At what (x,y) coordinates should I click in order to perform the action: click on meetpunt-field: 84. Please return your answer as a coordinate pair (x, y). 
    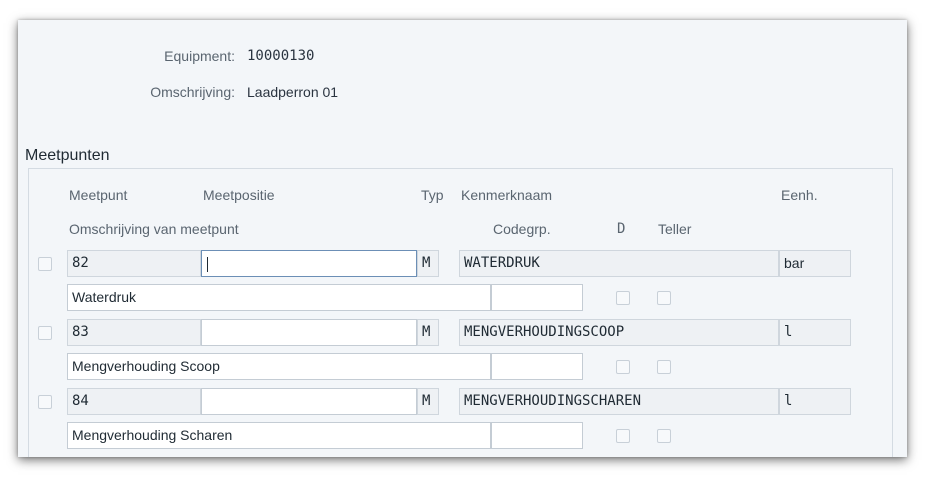
    Looking at the image, I should click on (134, 401).